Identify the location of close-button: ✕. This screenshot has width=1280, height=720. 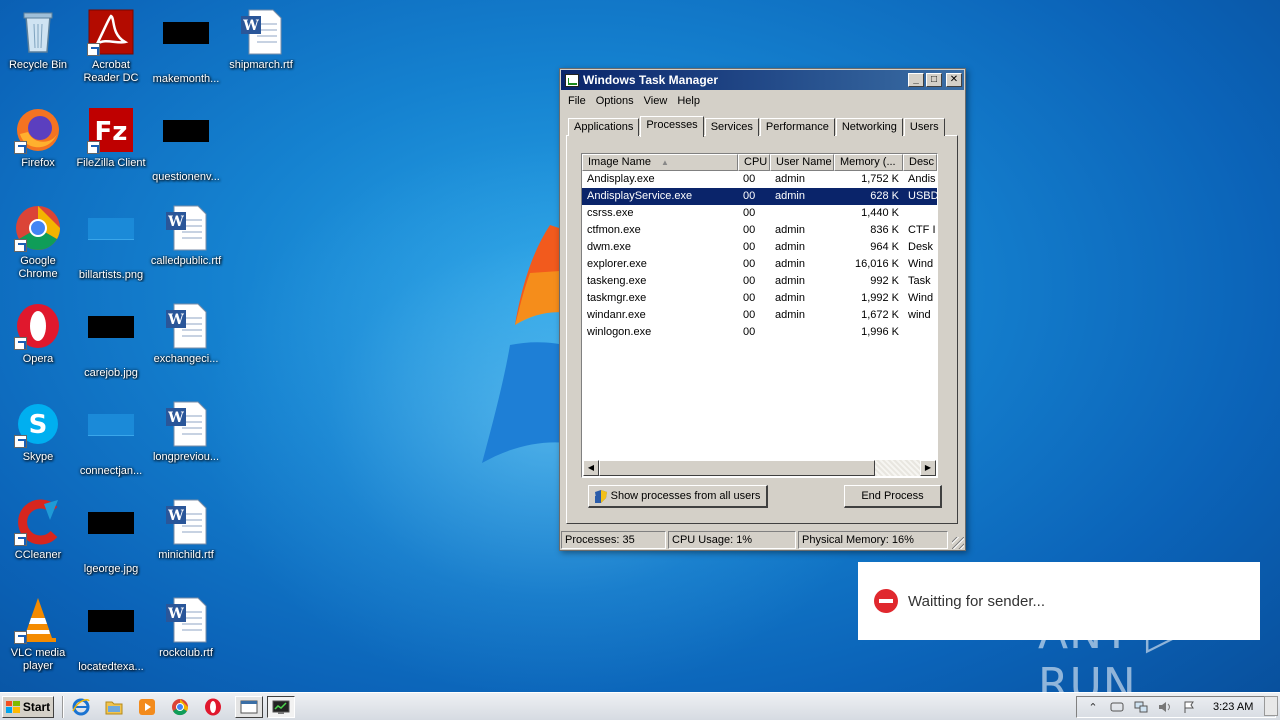
(954, 80).